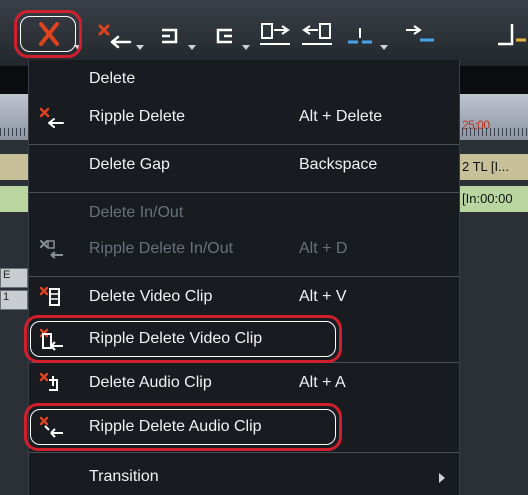 The width and height of the screenshot is (528, 495). What do you see at coordinates (14, 199) in the screenshot?
I see `track-info-left` at bounding box center [14, 199].